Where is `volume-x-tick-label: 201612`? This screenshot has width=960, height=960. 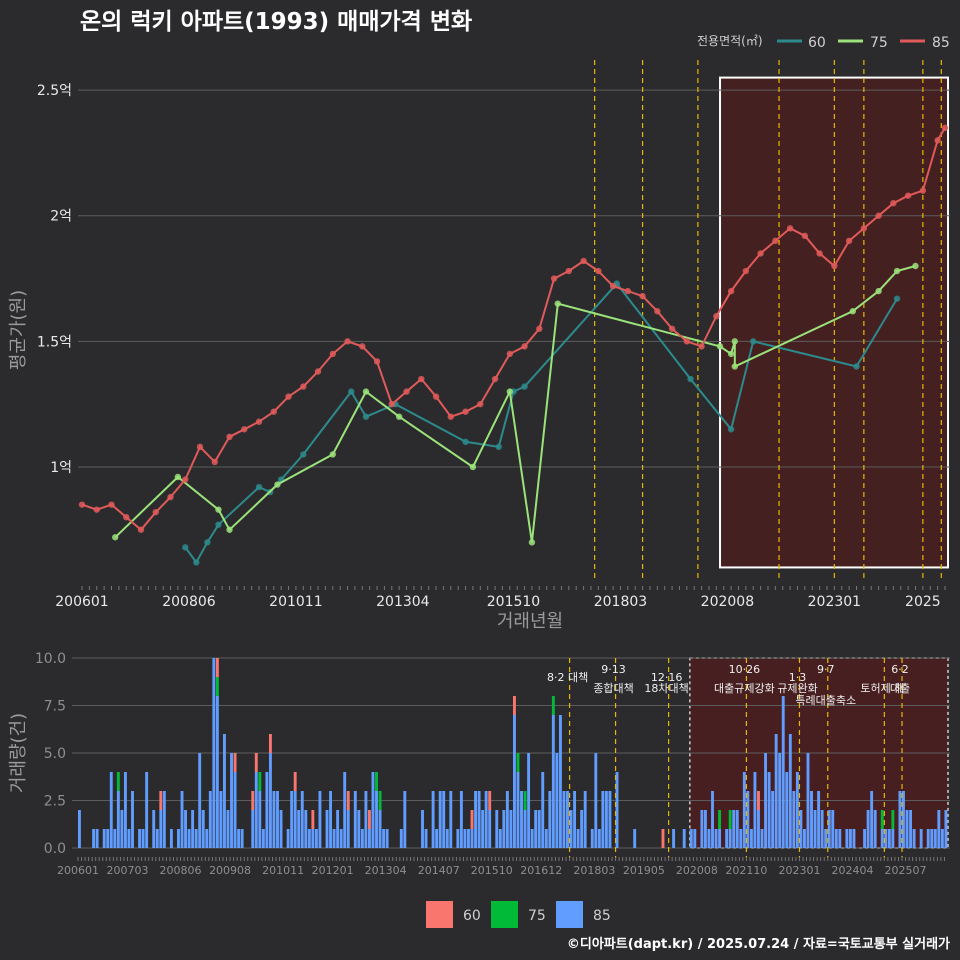 volume-x-tick-label: 201612 is located at coordinates (541, 870).